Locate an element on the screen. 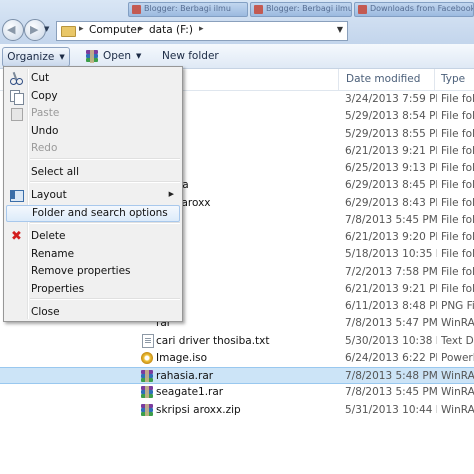 This screenshot has width=474, height=474. menu-item-label: Layout is located at coordinates (49, 195).